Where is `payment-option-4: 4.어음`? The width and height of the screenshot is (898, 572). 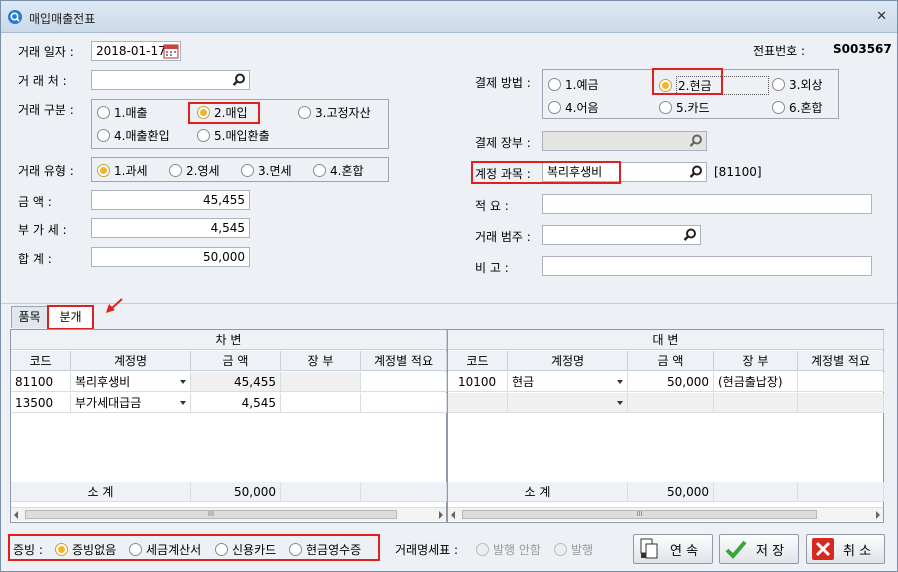 payment-option-4: 4.어음 is located at coordinates (573, 107).